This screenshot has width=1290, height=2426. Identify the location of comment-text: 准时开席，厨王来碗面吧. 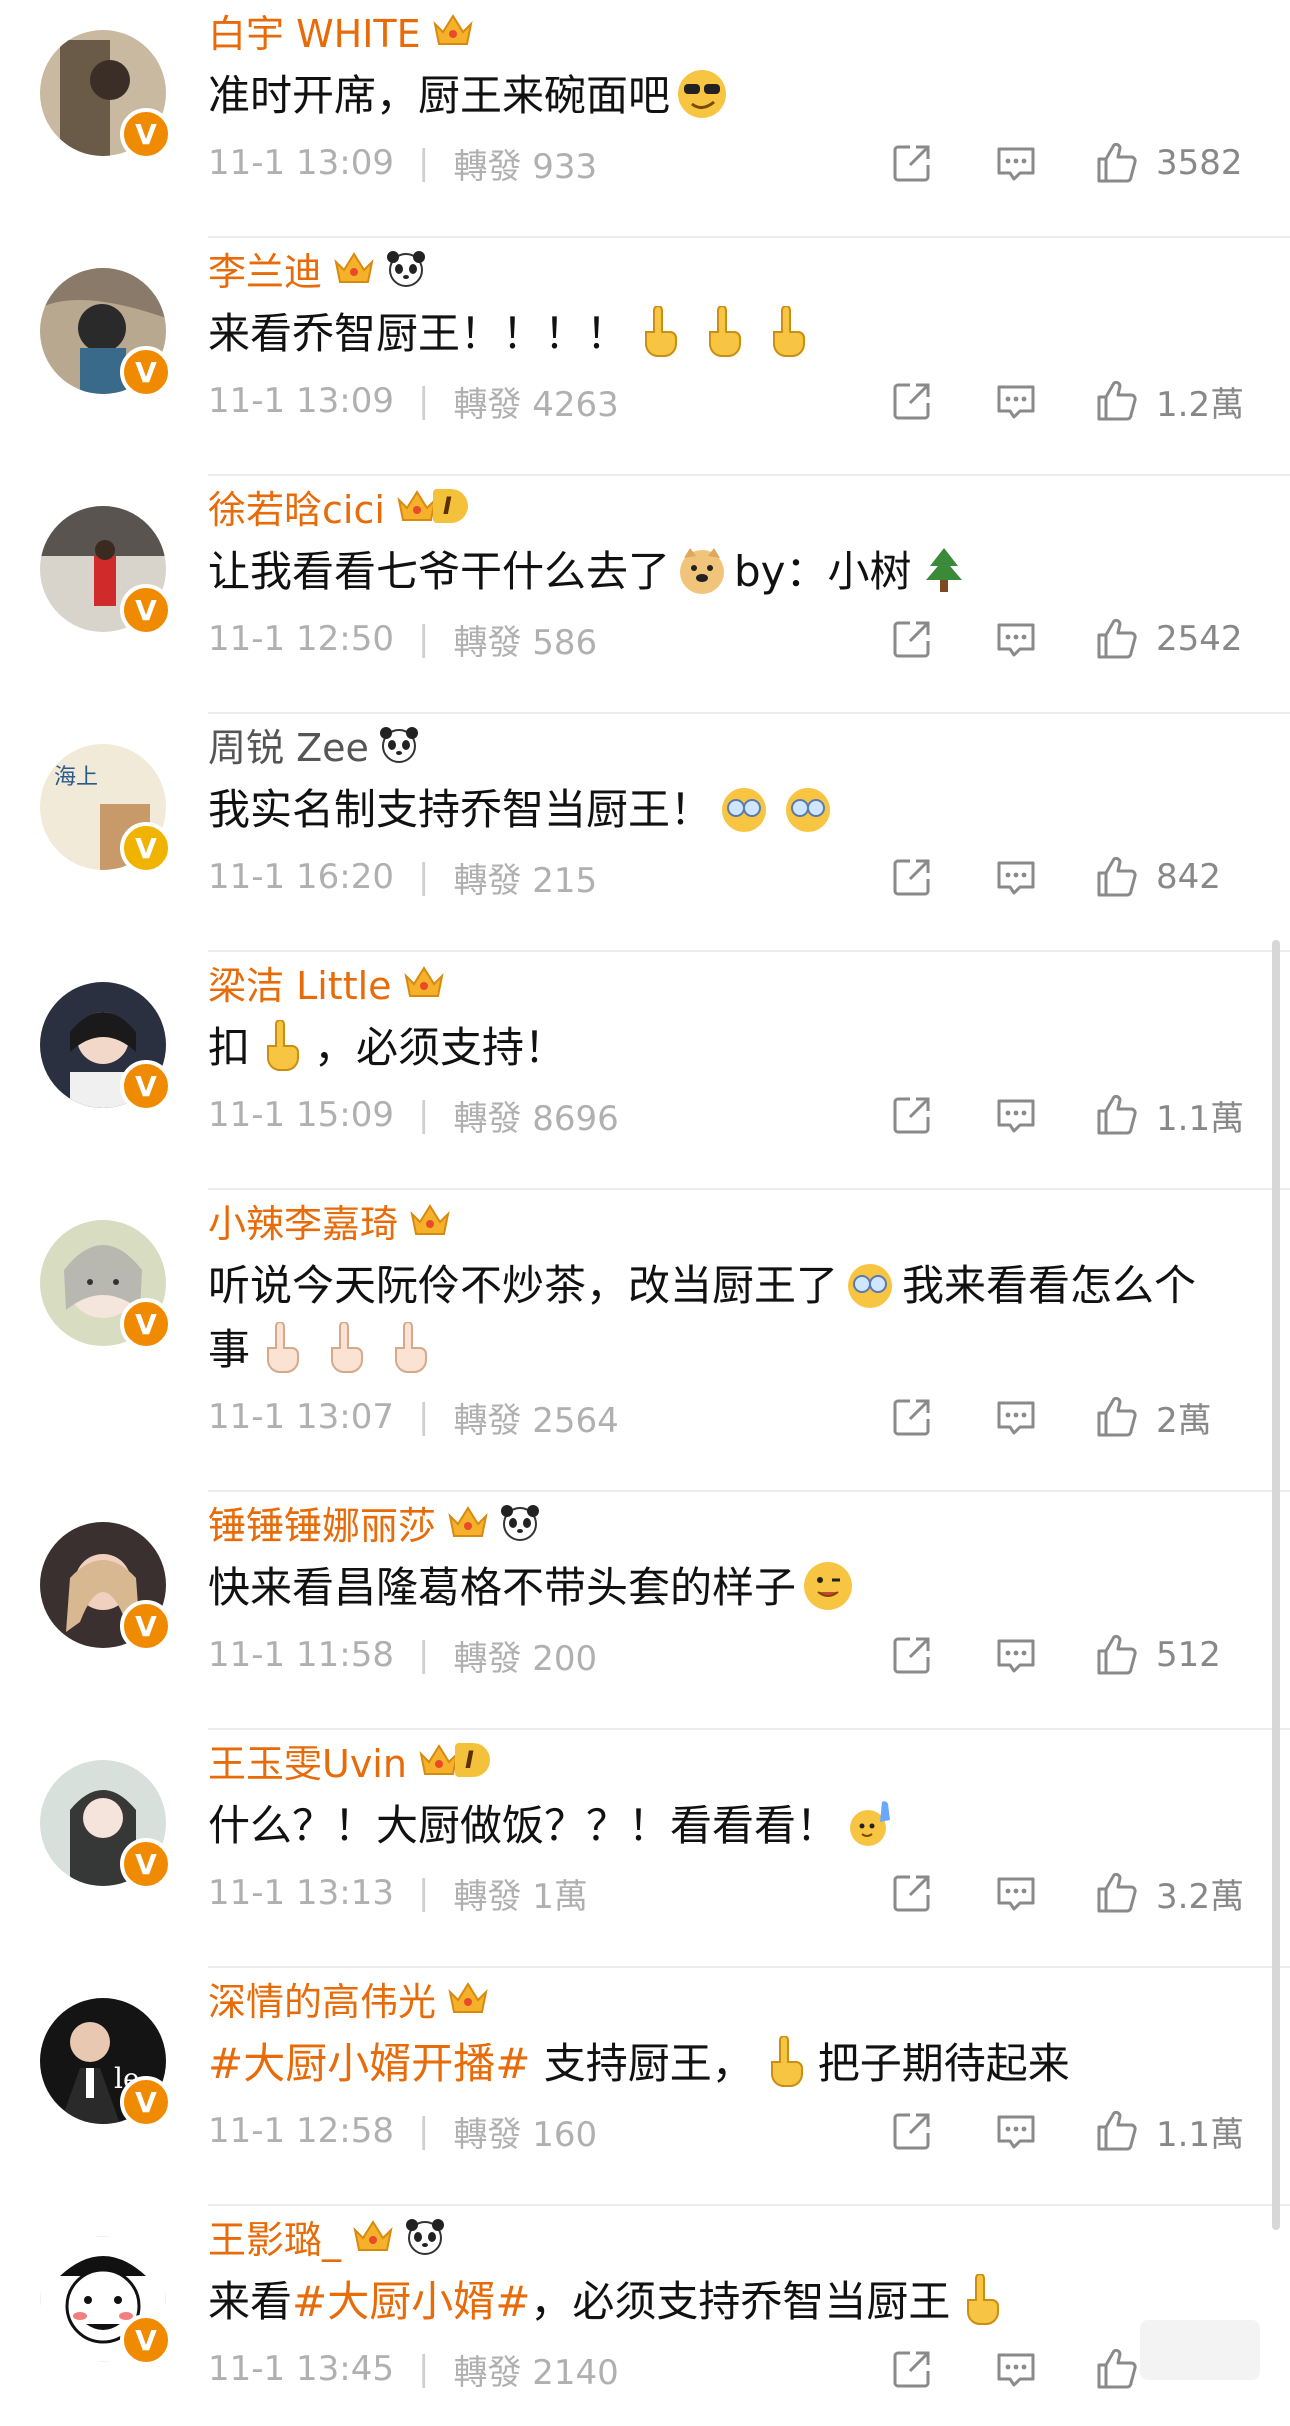
(749, 96).